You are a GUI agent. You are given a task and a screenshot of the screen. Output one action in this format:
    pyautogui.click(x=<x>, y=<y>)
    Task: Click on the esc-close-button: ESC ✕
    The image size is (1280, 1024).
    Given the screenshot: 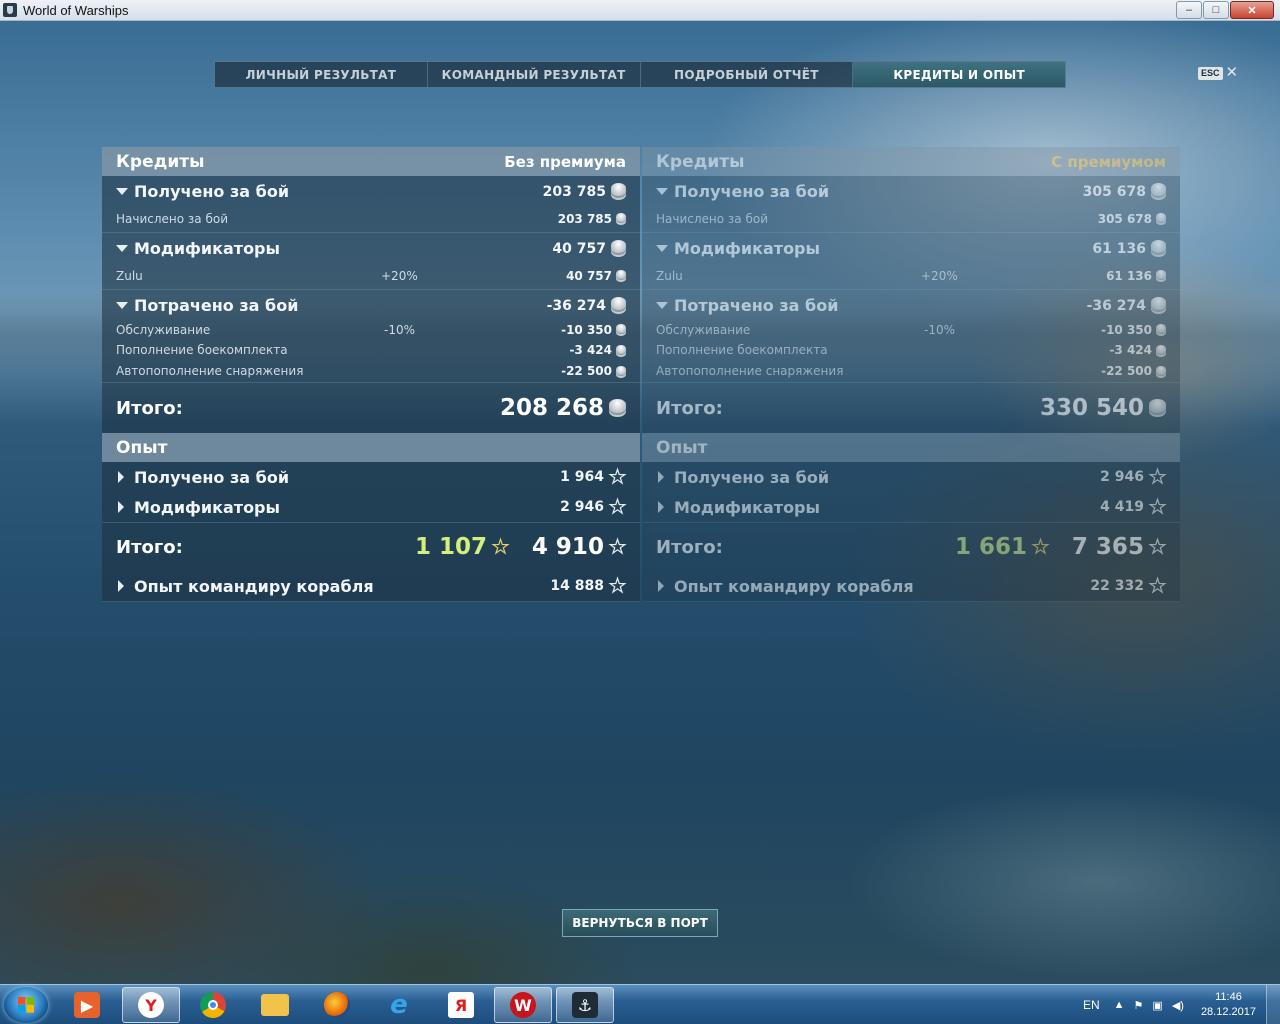 What is the action you would take?
    pyautogui.click(x=1218, y=72)
    